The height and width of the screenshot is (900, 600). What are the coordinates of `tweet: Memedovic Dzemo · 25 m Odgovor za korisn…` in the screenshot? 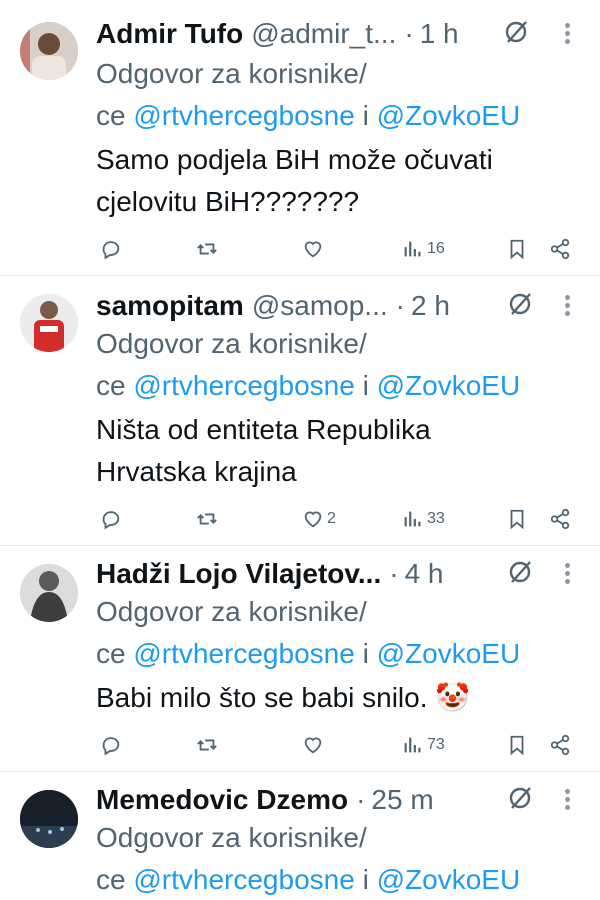 It's located at (300, 836).